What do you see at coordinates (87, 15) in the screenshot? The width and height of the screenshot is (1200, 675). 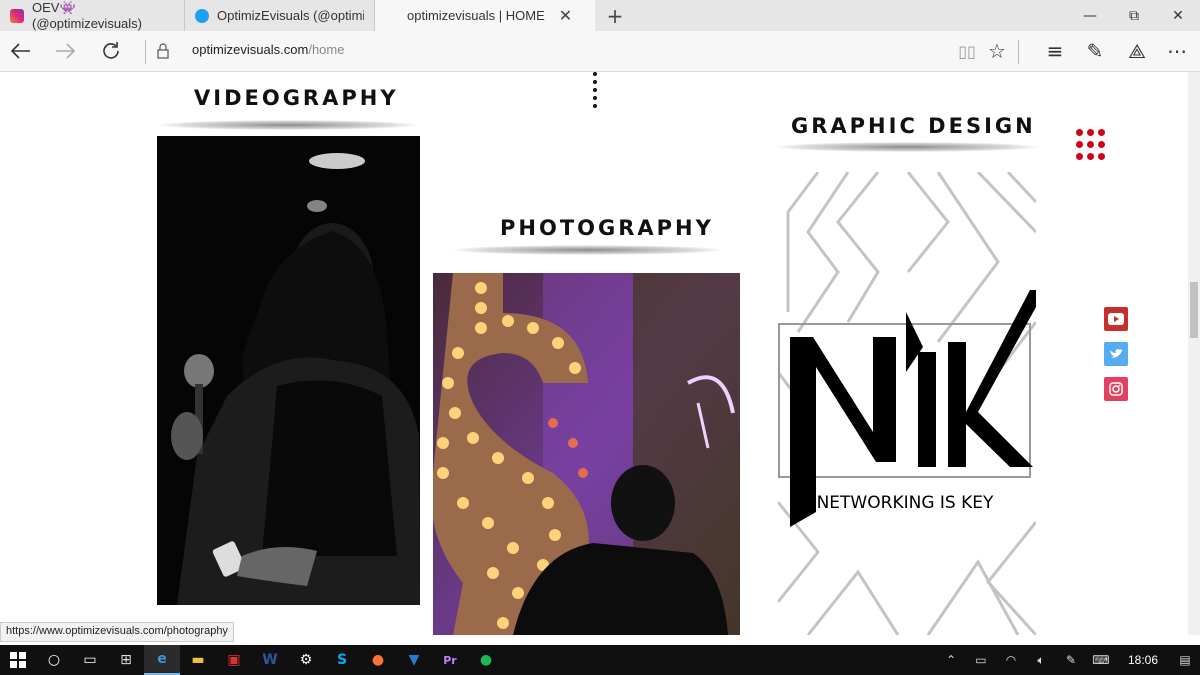 I see `tab-label: OEV👾 (@optimizevisuals)` at bounding box center [87, 15].